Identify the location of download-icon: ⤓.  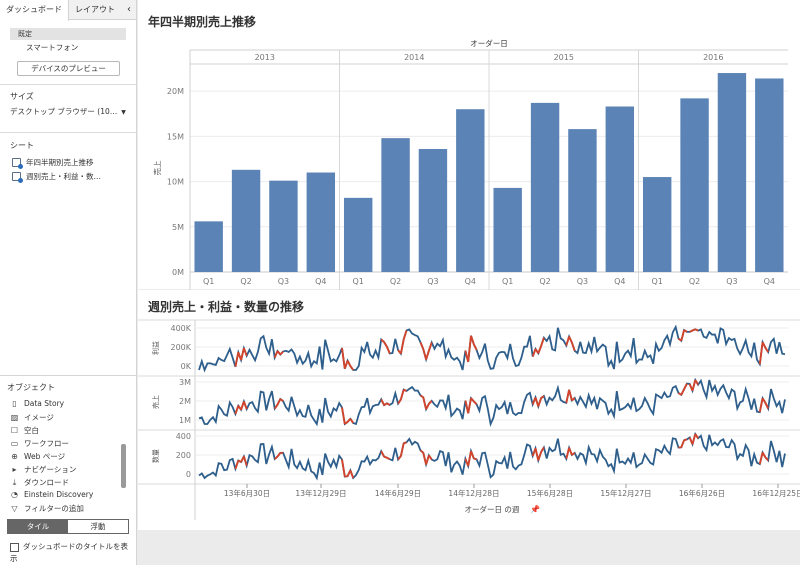
(14, 482).